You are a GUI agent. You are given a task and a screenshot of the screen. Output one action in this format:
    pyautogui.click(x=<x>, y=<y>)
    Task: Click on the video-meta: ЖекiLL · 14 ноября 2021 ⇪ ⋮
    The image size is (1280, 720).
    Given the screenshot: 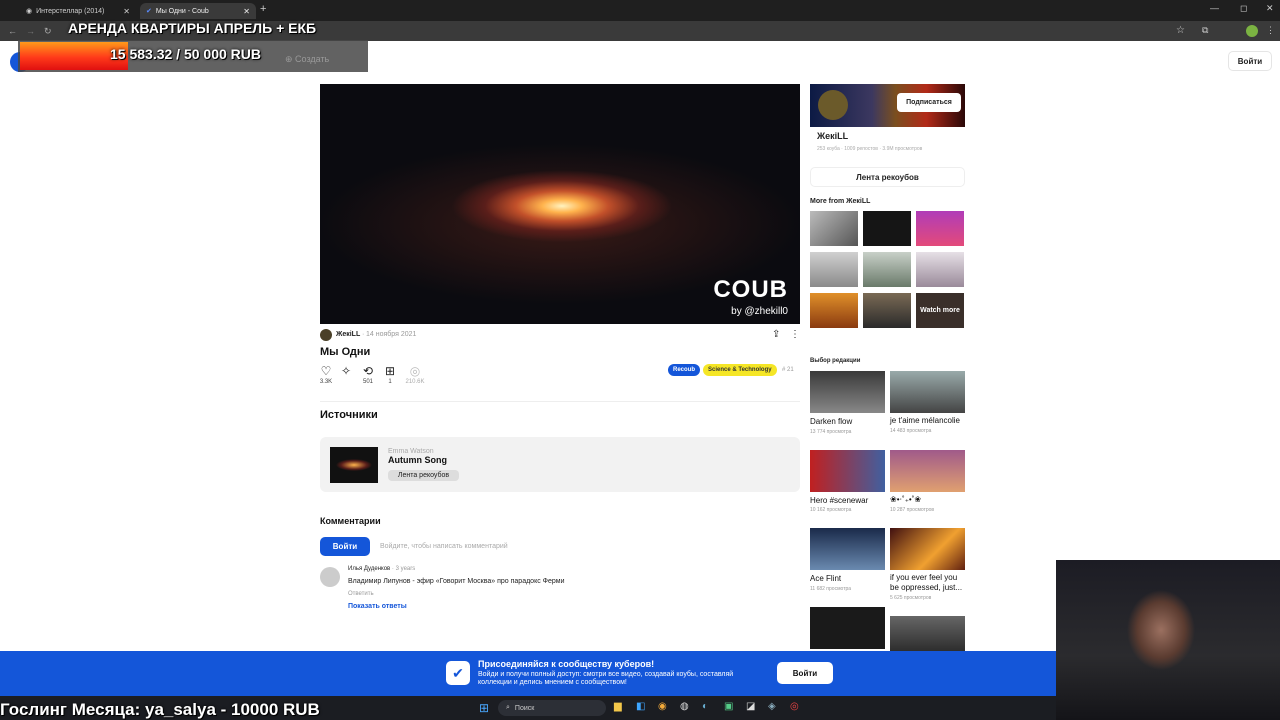 What is the action you would take?
    pyautogui.click(x=560, y=336)
    